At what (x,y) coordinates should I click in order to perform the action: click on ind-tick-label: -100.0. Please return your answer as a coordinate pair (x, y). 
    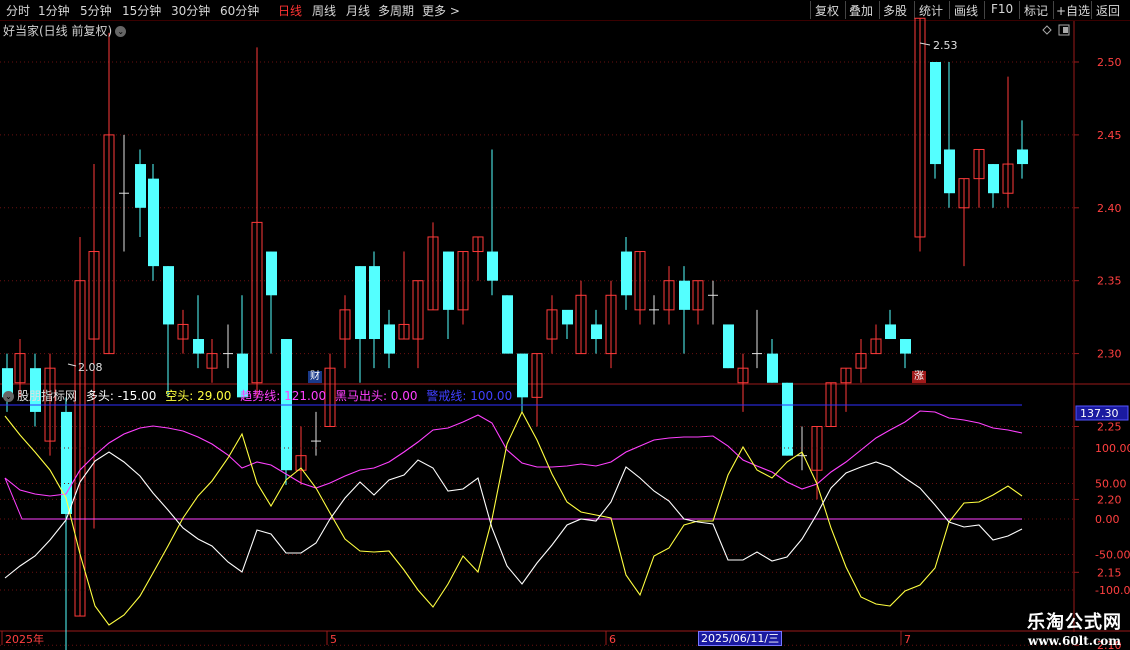
    Looking at the image, I should click on (1112, 590).